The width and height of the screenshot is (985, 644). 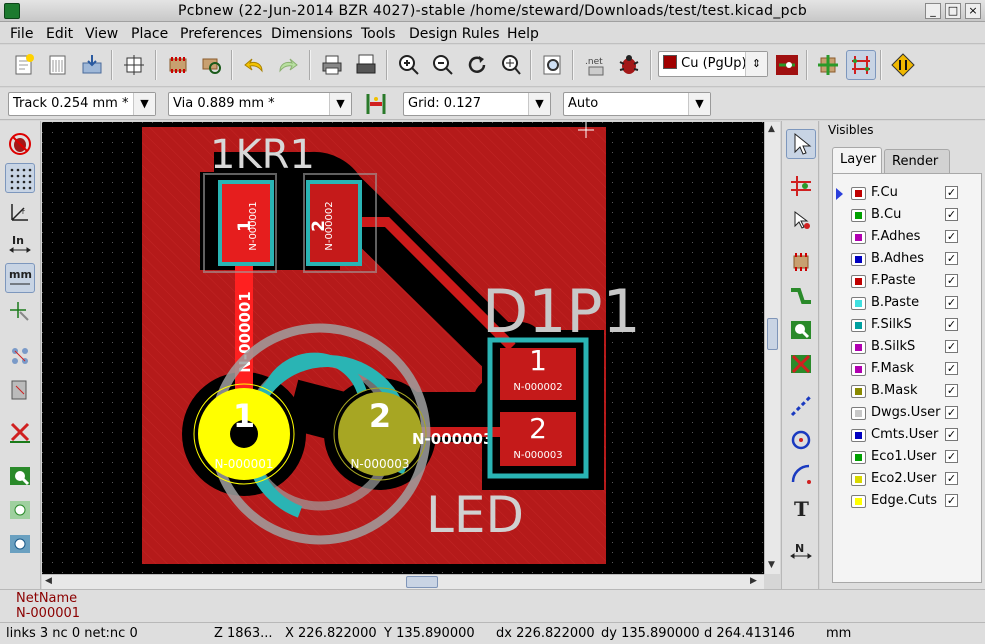 I want to click on undo-button, so click(x=254, y=65).